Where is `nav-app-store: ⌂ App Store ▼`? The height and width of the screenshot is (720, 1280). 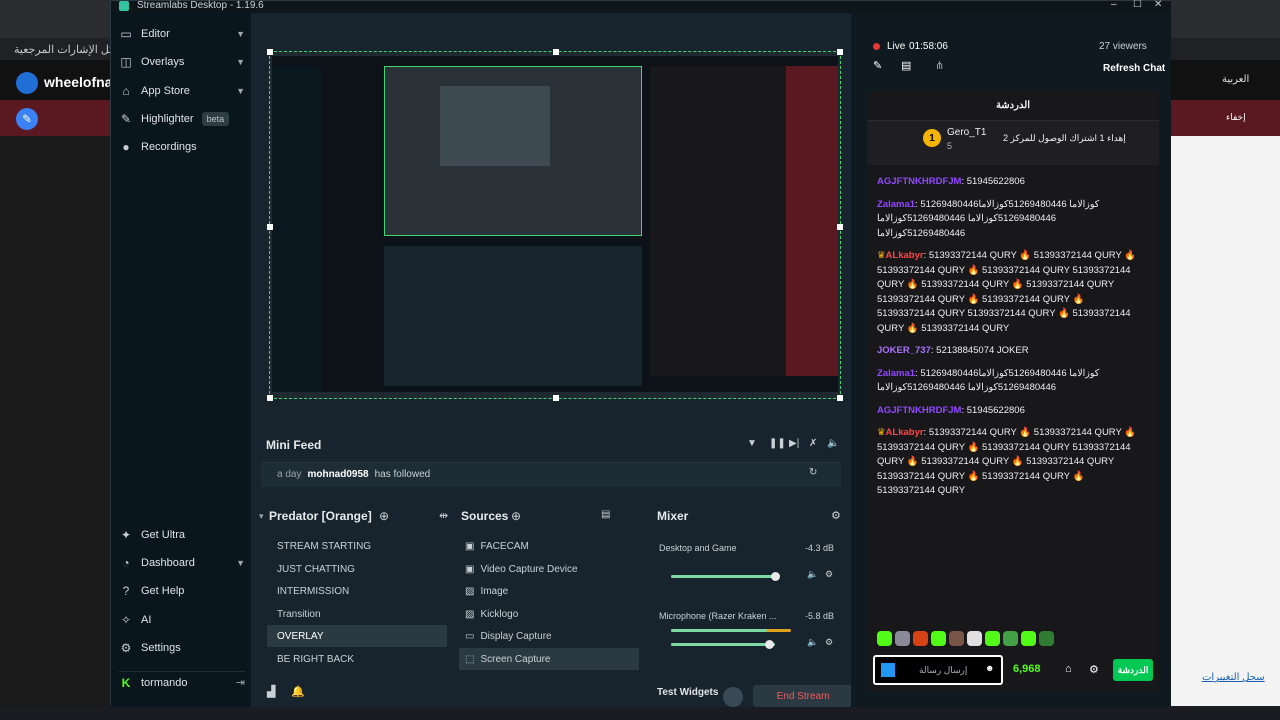 nav-app-store: ⌂ App Store ▼ is located at coordinates (182, 91).